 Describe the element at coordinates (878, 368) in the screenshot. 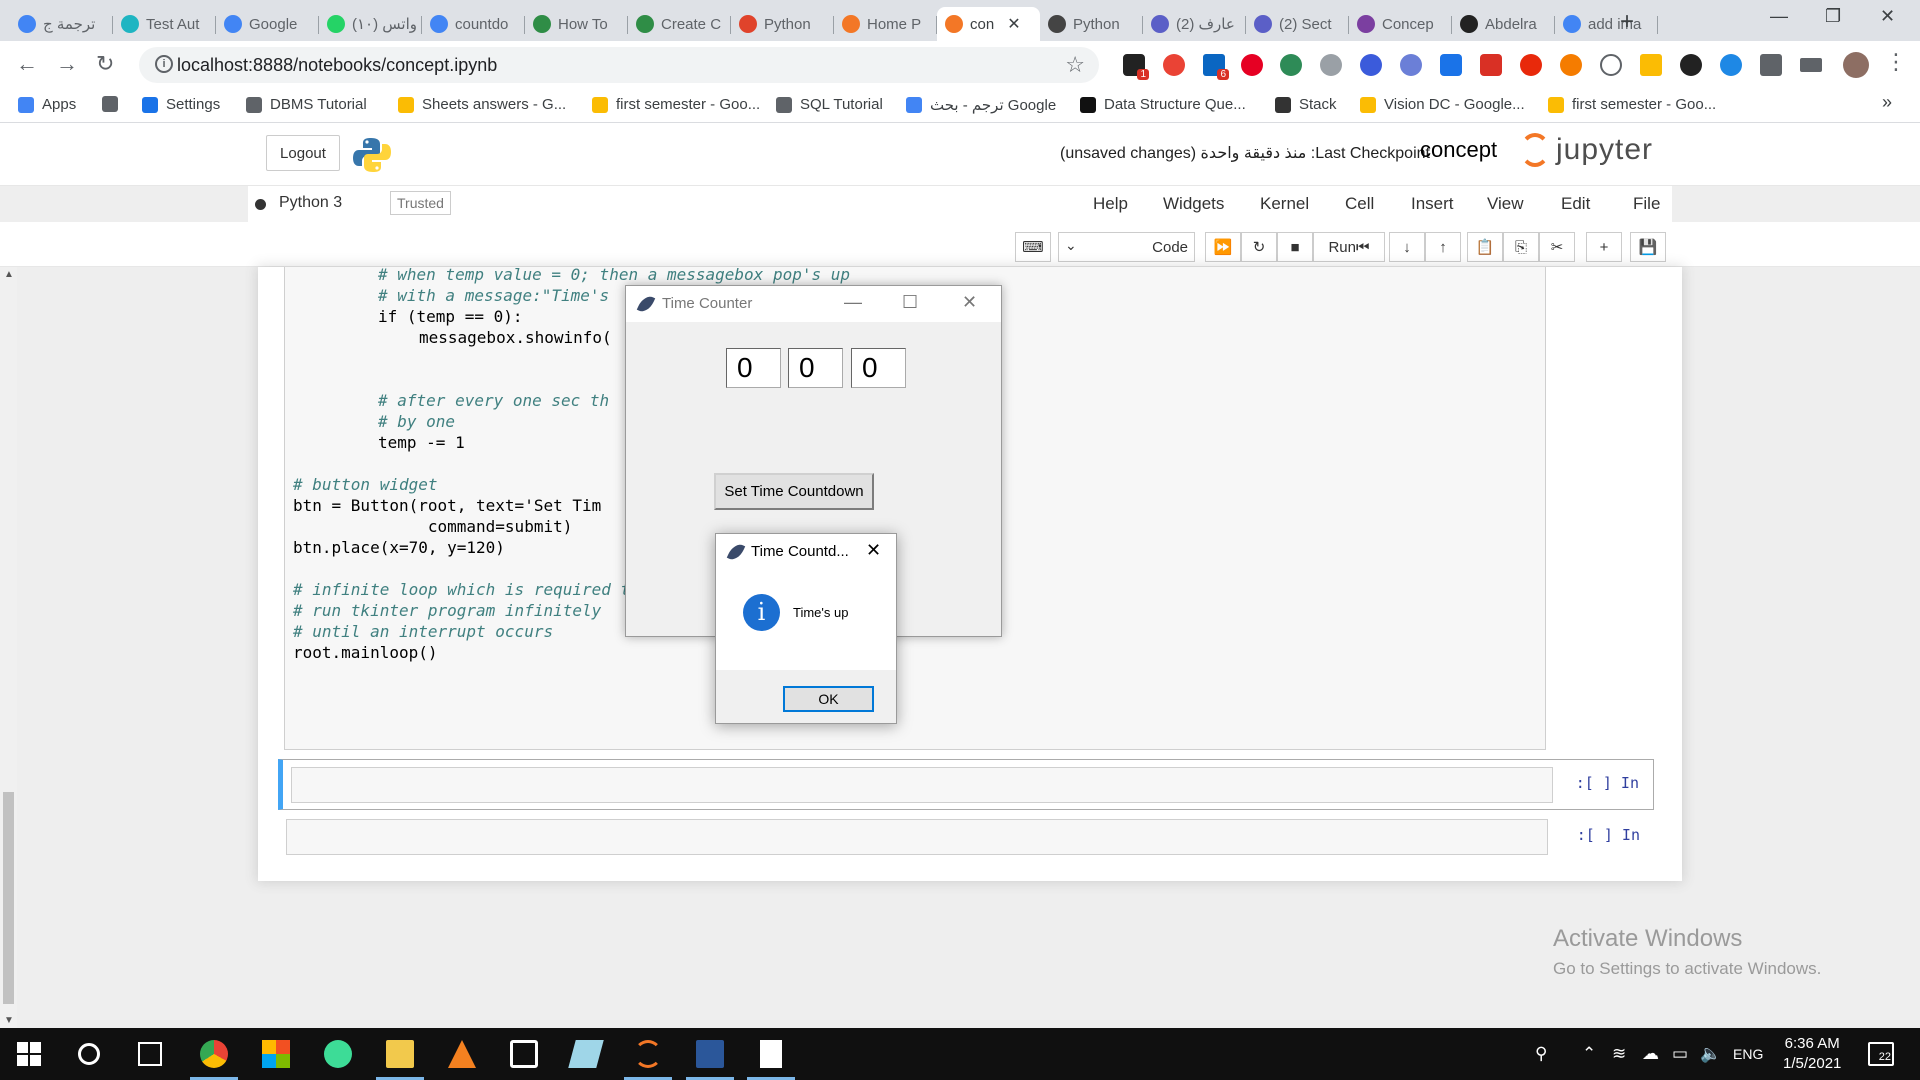

I see `seconds-entry: 0` at that location.